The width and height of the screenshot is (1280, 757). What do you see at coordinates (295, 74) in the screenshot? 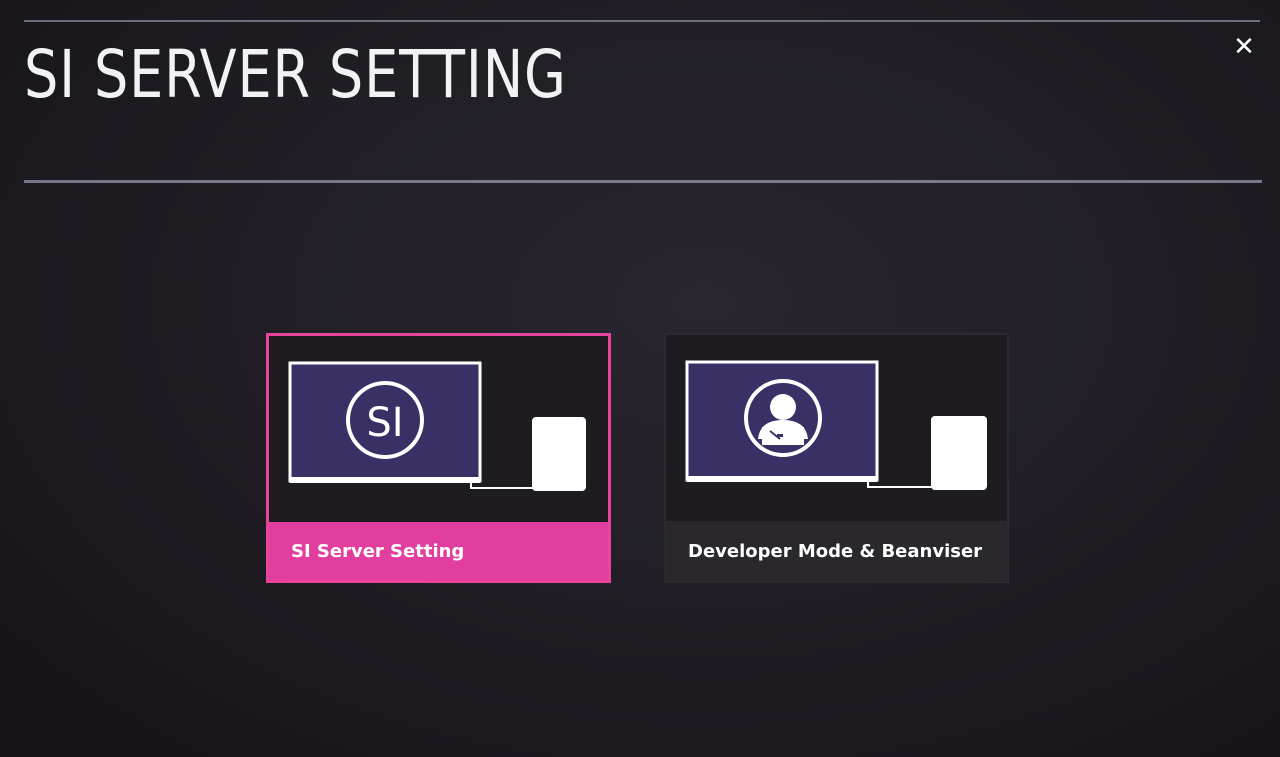
I see `page-title: SI SERVER SETTING` at bounding box center [295, 74].